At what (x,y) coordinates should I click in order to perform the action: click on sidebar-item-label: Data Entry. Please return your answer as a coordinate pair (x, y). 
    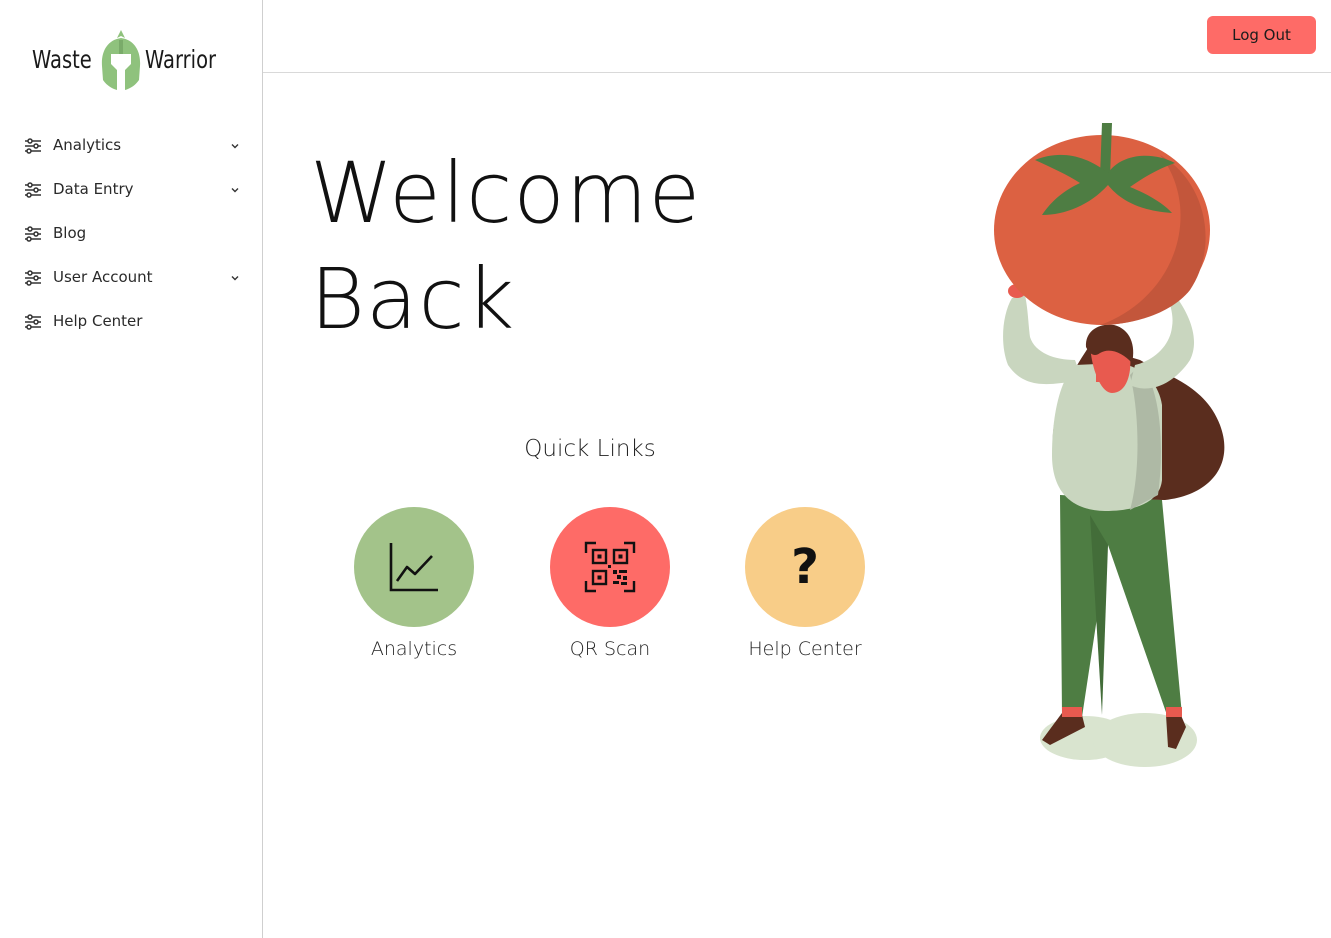
    Looking at the image, I should click on (93, 189).